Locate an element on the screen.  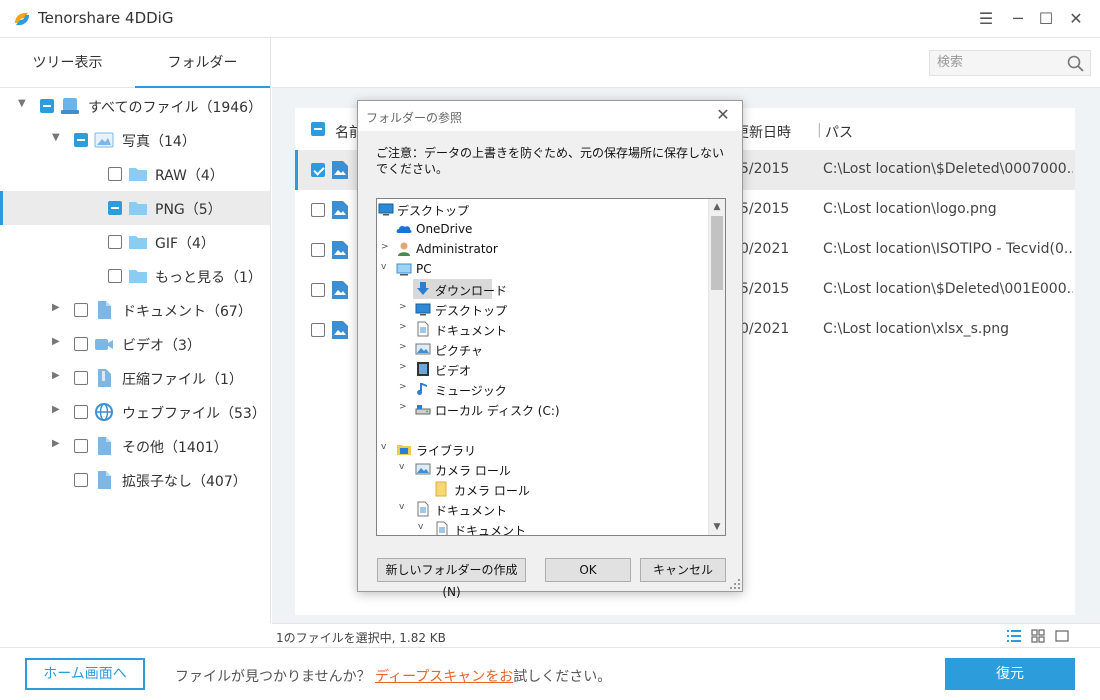
ok-button: OK is located at coordinates (588, 570).